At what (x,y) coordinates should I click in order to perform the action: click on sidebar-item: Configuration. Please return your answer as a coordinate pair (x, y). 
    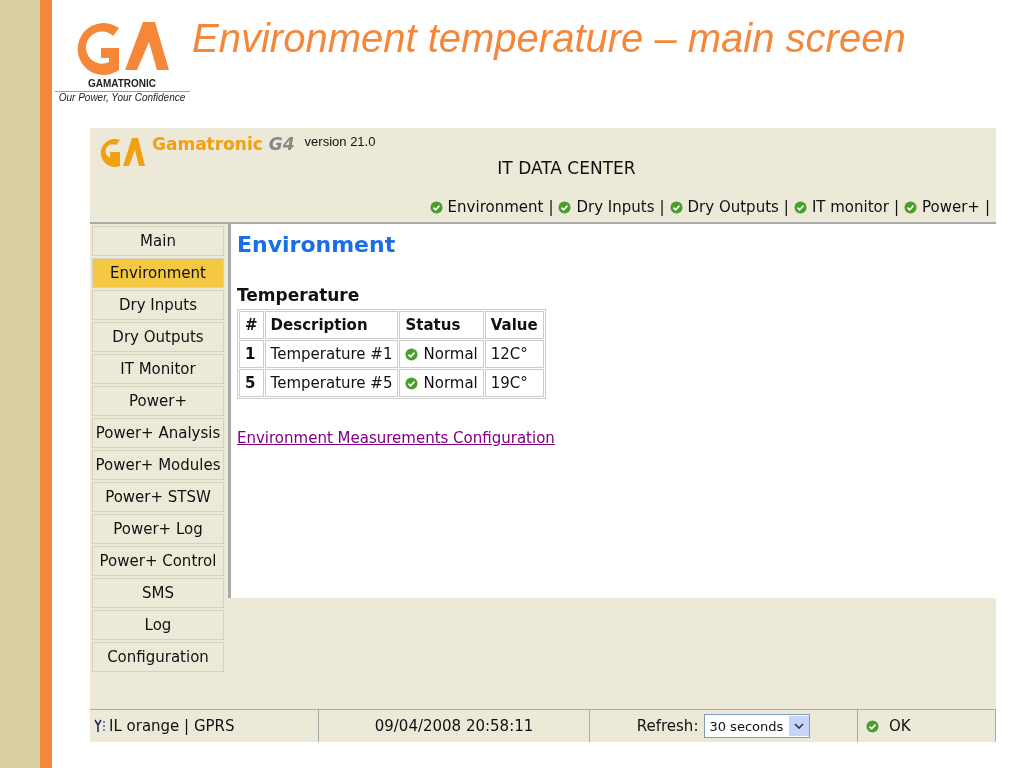
    Looking at the image, I should click on (158, 657).